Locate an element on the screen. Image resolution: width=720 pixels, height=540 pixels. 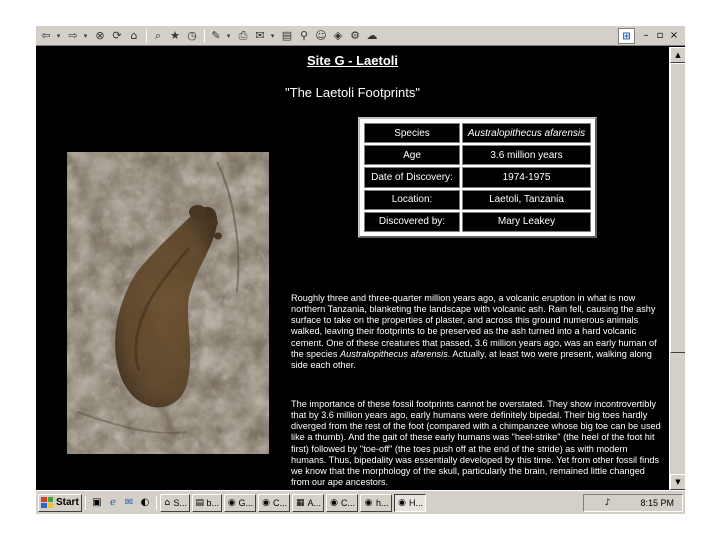
back-dropdown-icon: ▾ is located at coordinates (58, 36).